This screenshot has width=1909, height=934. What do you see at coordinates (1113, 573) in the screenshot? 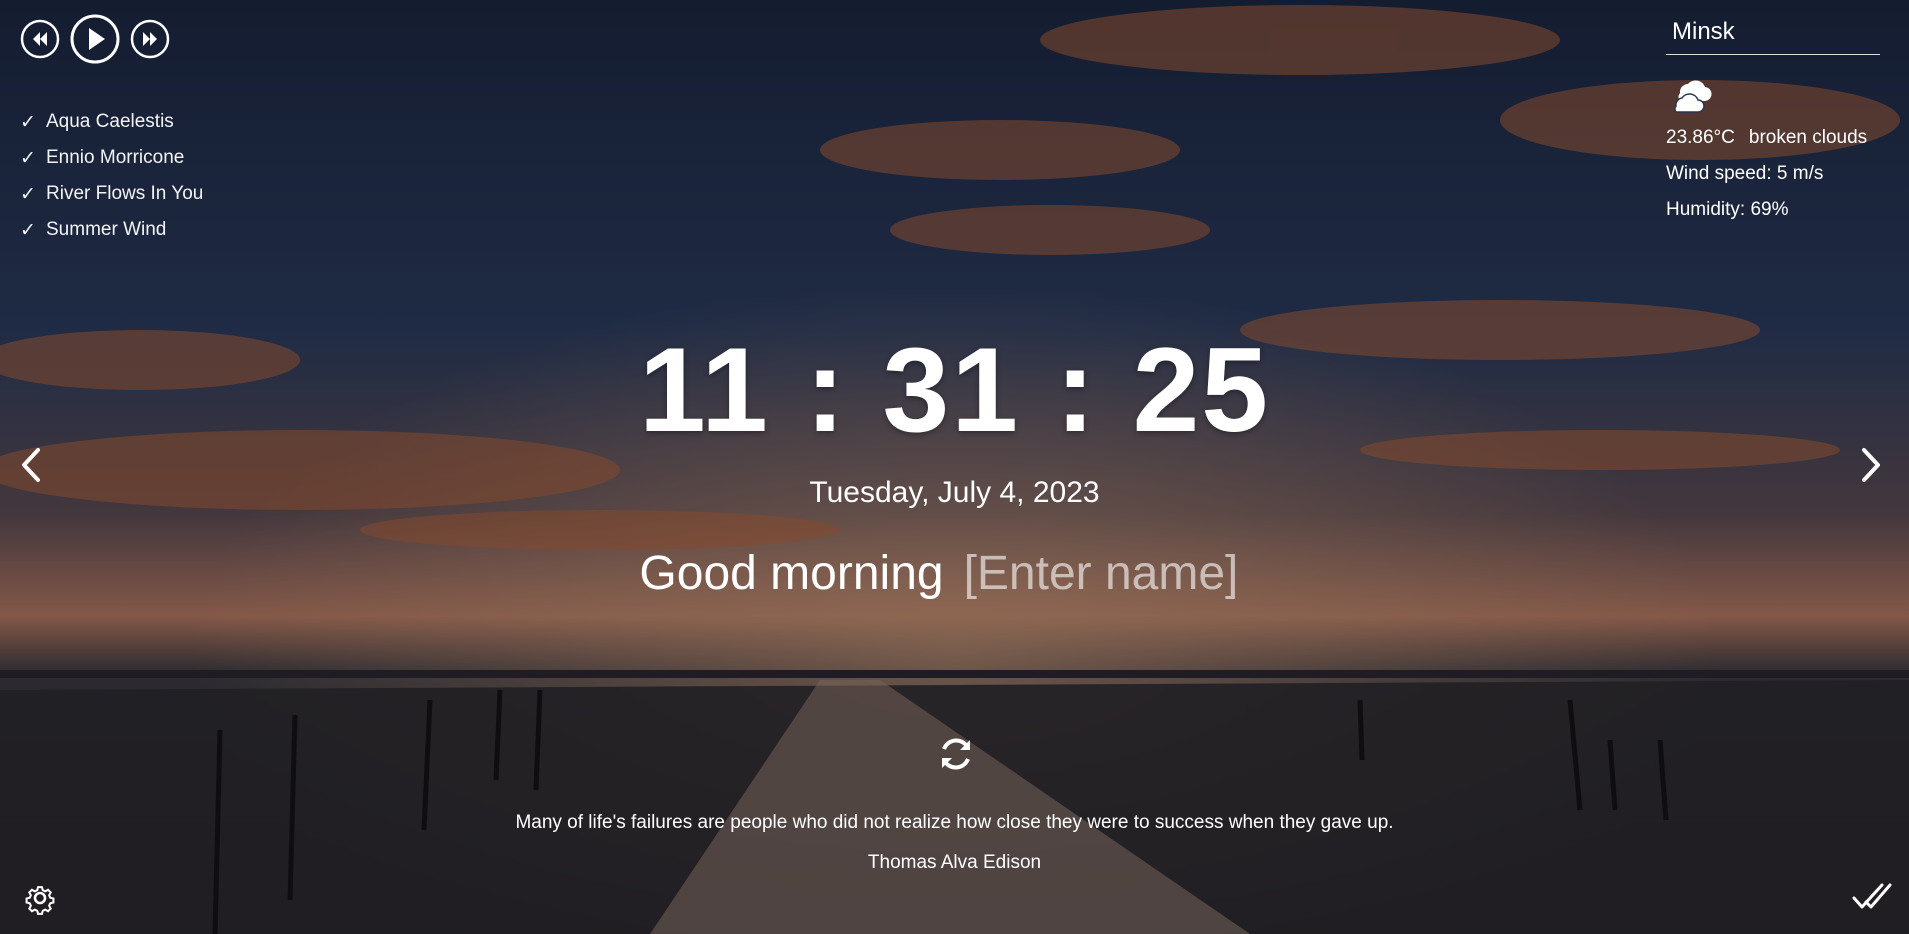
I see `name-input` at bounding box center [1113, 573].